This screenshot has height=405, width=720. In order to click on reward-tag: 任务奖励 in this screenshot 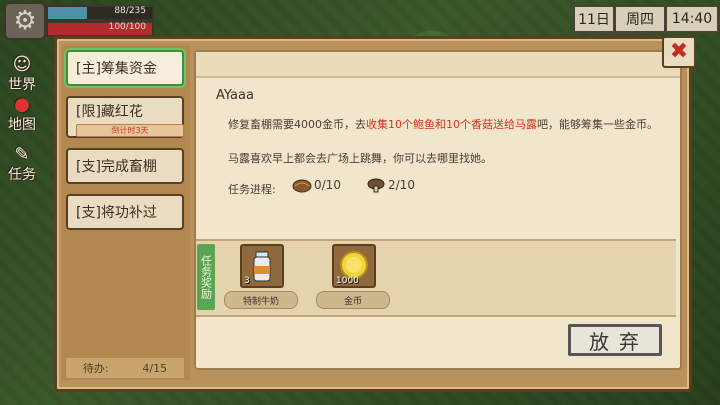, I will do `click(206, 277)`.